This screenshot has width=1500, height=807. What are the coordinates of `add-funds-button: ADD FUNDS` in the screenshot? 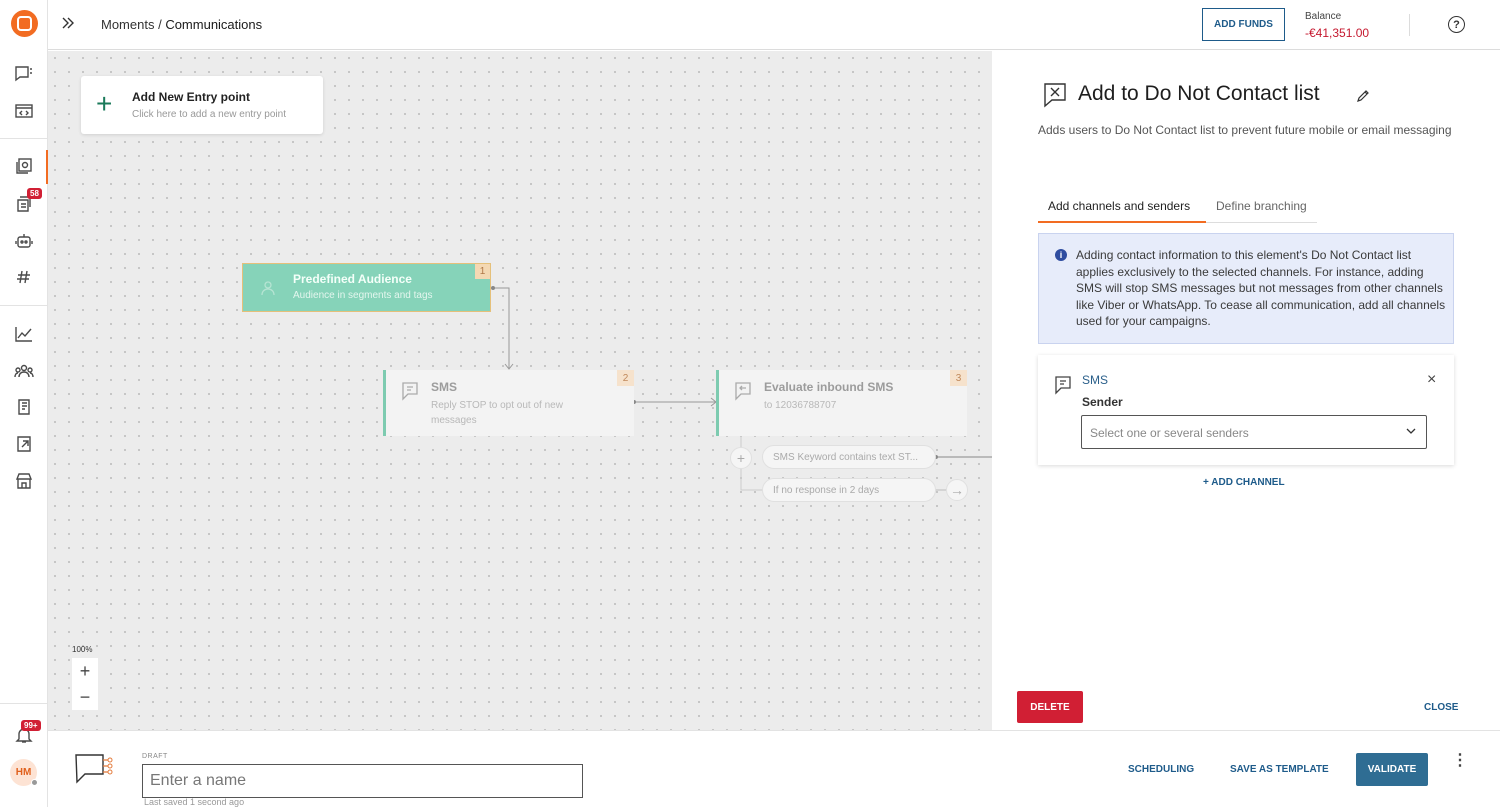 It's located at (1243, 24).